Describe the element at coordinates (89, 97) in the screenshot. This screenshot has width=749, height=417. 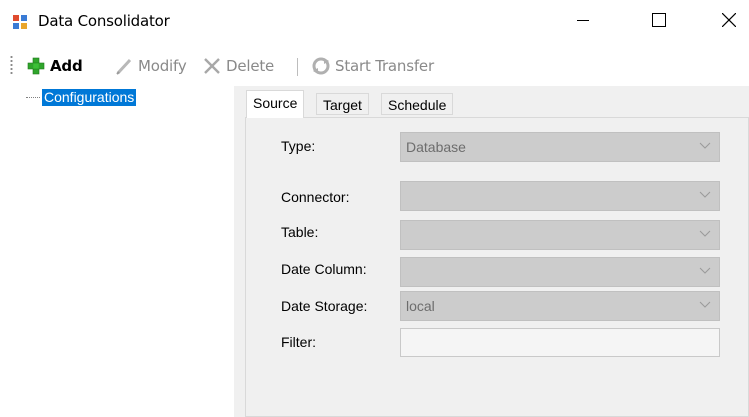
I see `tree-node-configurations: Configurations` at that location.